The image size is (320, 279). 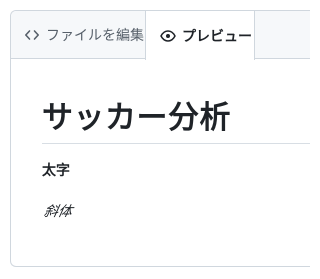 I want to click on preview-italic-text: 斜体, so click(x=58, y=212).